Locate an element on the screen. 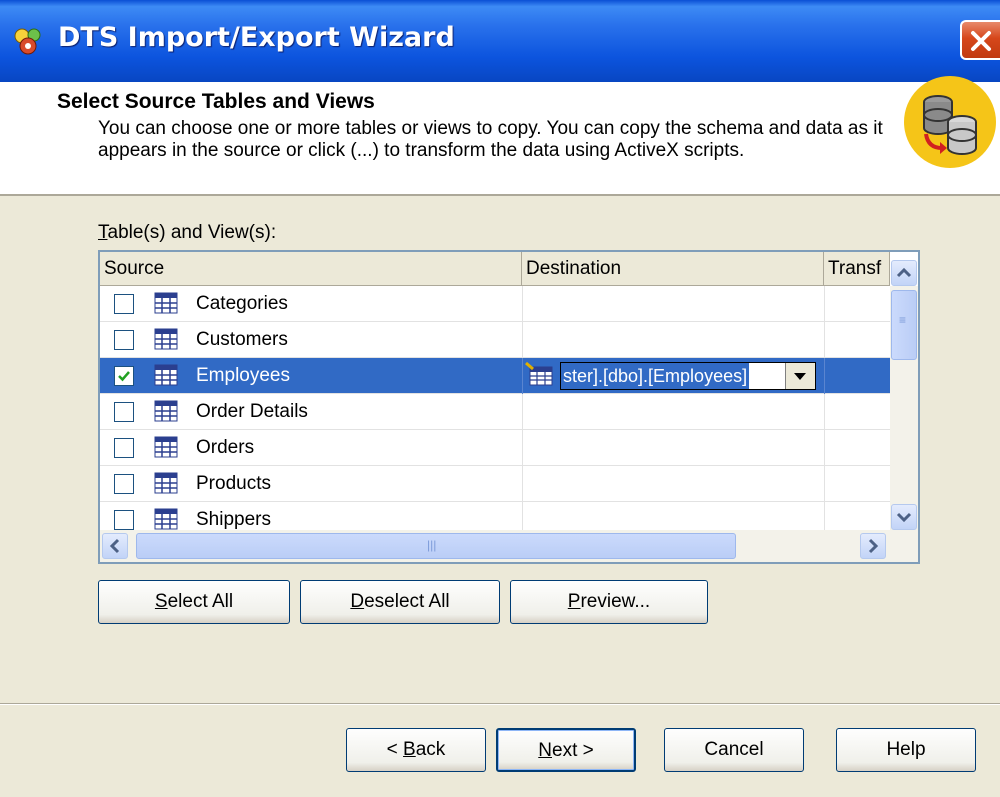 Image resolution: width=1000 pixels, height=797 pixels. chevron-left-icon is located at coordinates (114, 546).